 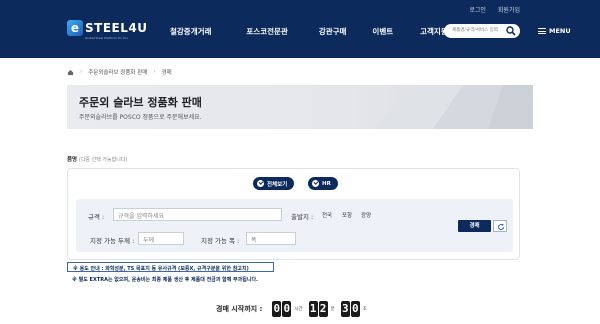 I want to click on header-search: 제품명/규격/서비스 입력, so click(x=482, y=31).